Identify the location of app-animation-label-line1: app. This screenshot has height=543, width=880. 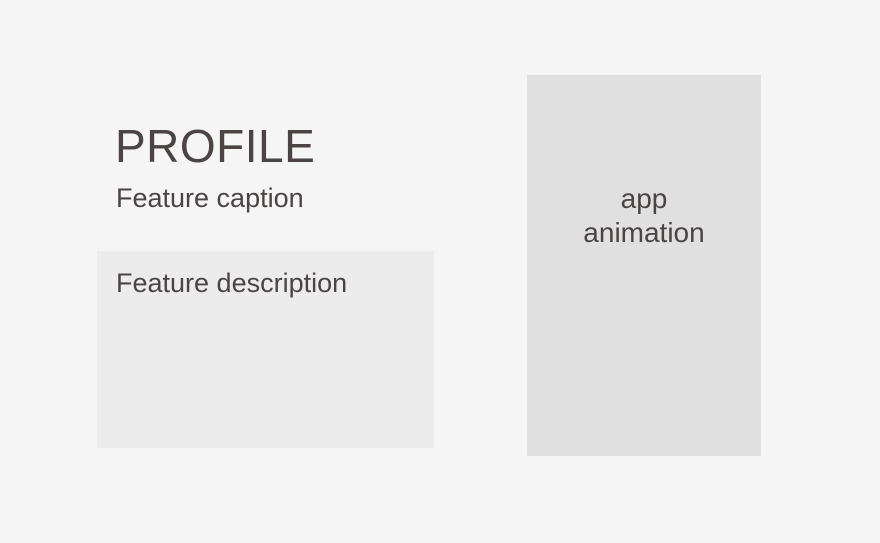
(644, 198).